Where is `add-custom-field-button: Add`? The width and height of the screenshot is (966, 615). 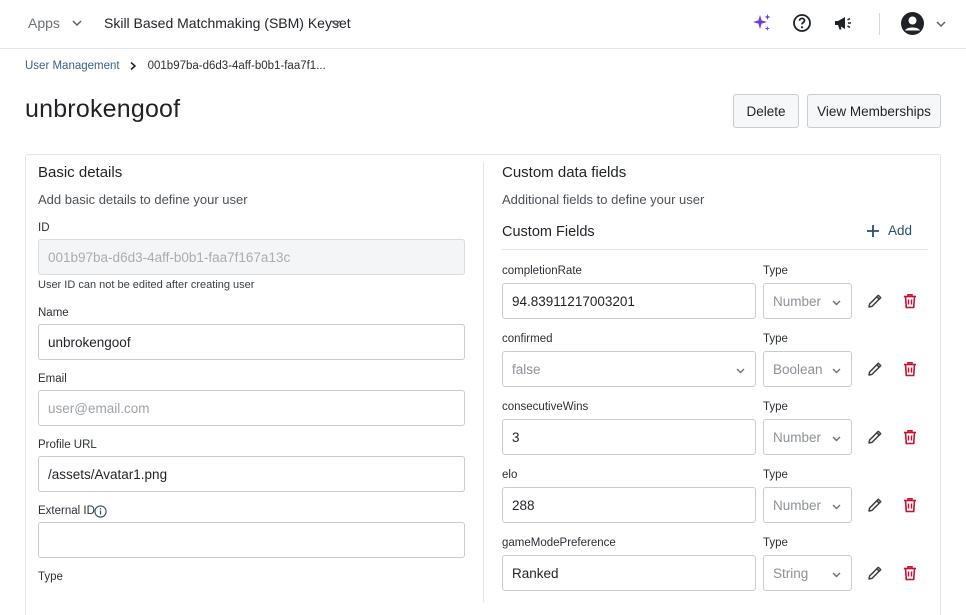 add-custom-field-button: Add is located at coordinates (889, 230).